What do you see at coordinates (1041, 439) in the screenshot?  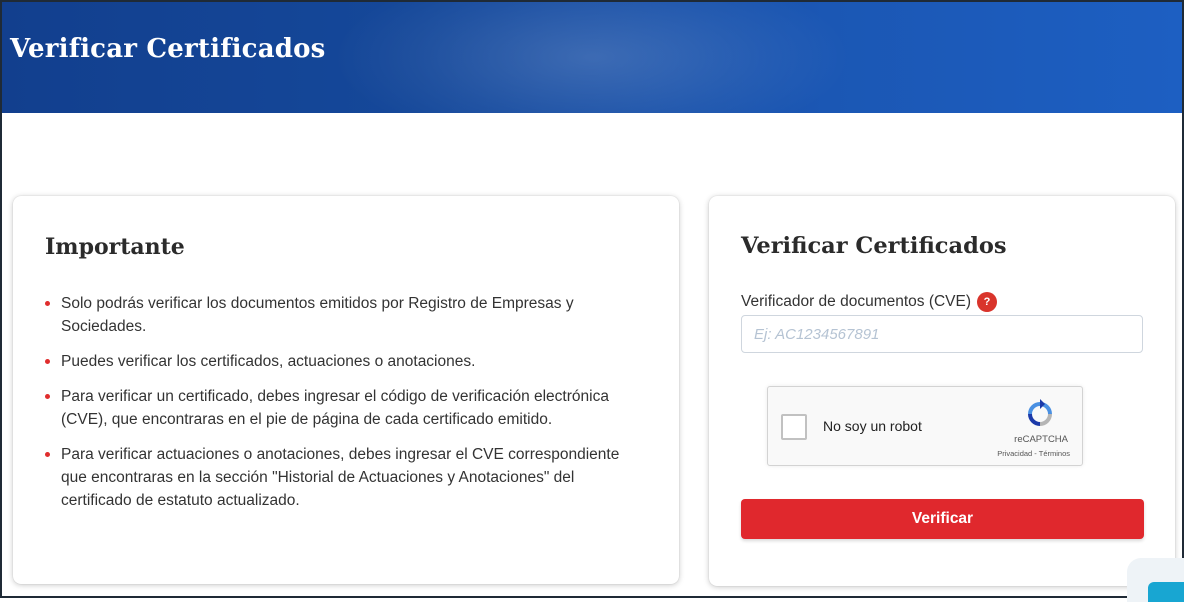 I see `recaptcha-brand: reCAPTCHA` at bounding box center [1041, 439].